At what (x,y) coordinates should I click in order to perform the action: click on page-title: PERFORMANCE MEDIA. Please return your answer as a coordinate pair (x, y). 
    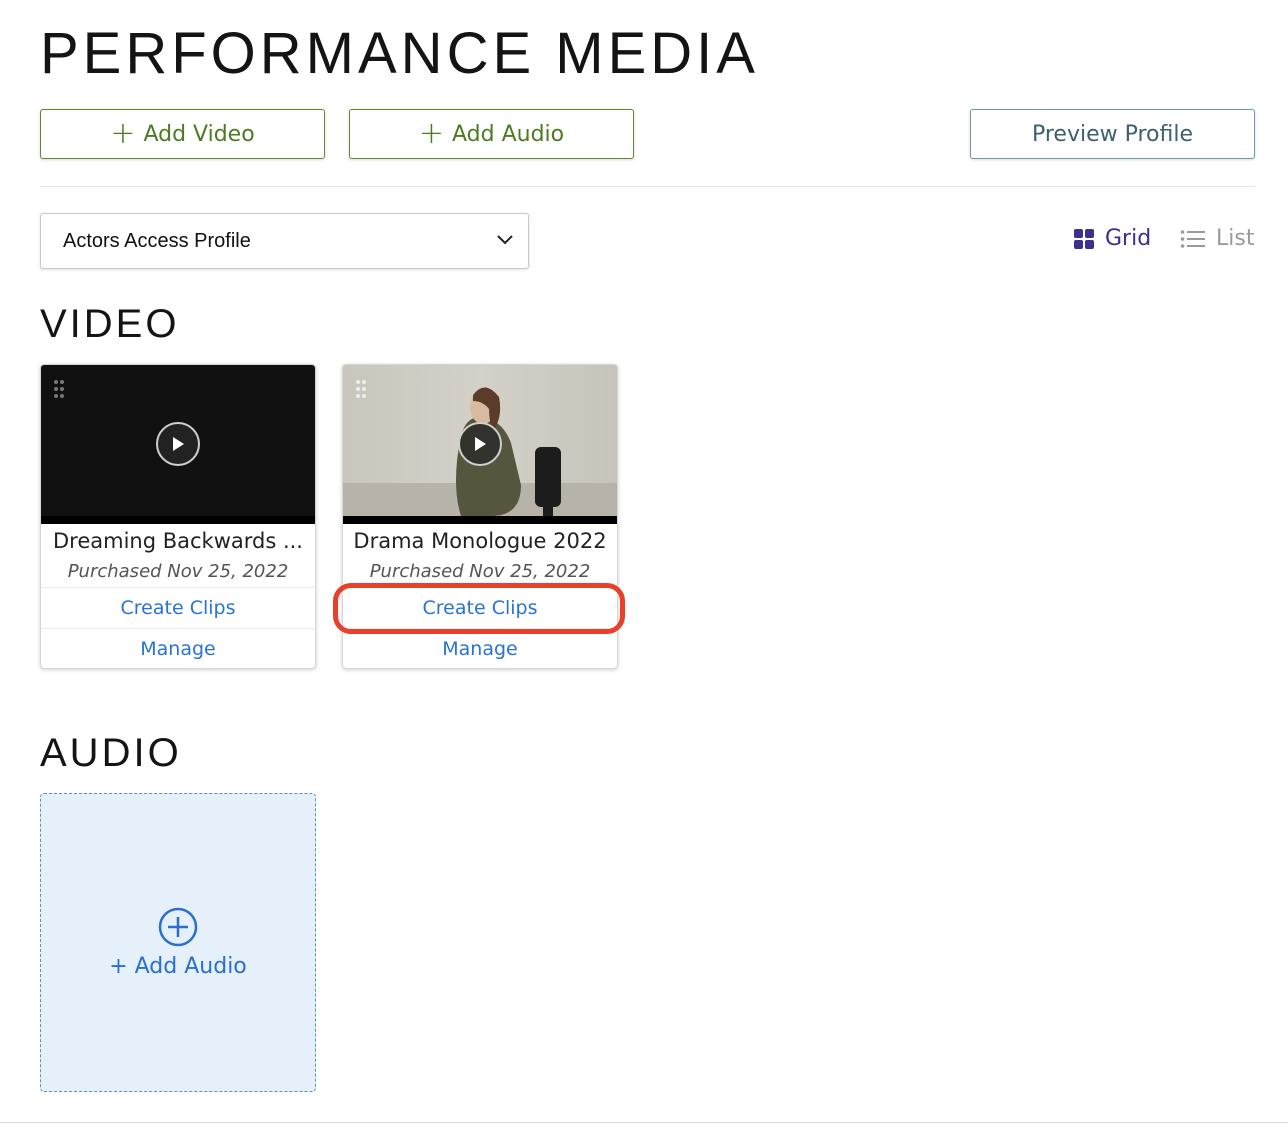
    Looking at the image, I should click on (399, 53).